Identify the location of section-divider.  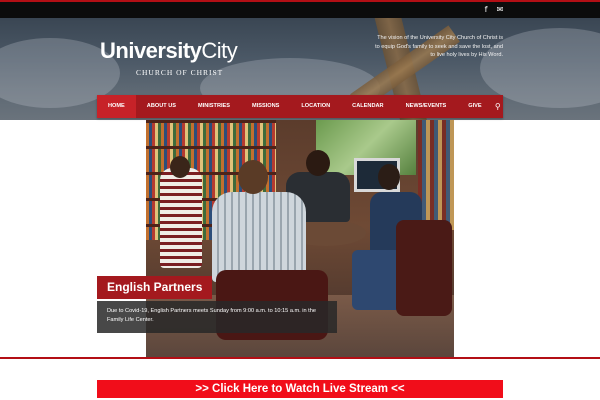
(300, 358).